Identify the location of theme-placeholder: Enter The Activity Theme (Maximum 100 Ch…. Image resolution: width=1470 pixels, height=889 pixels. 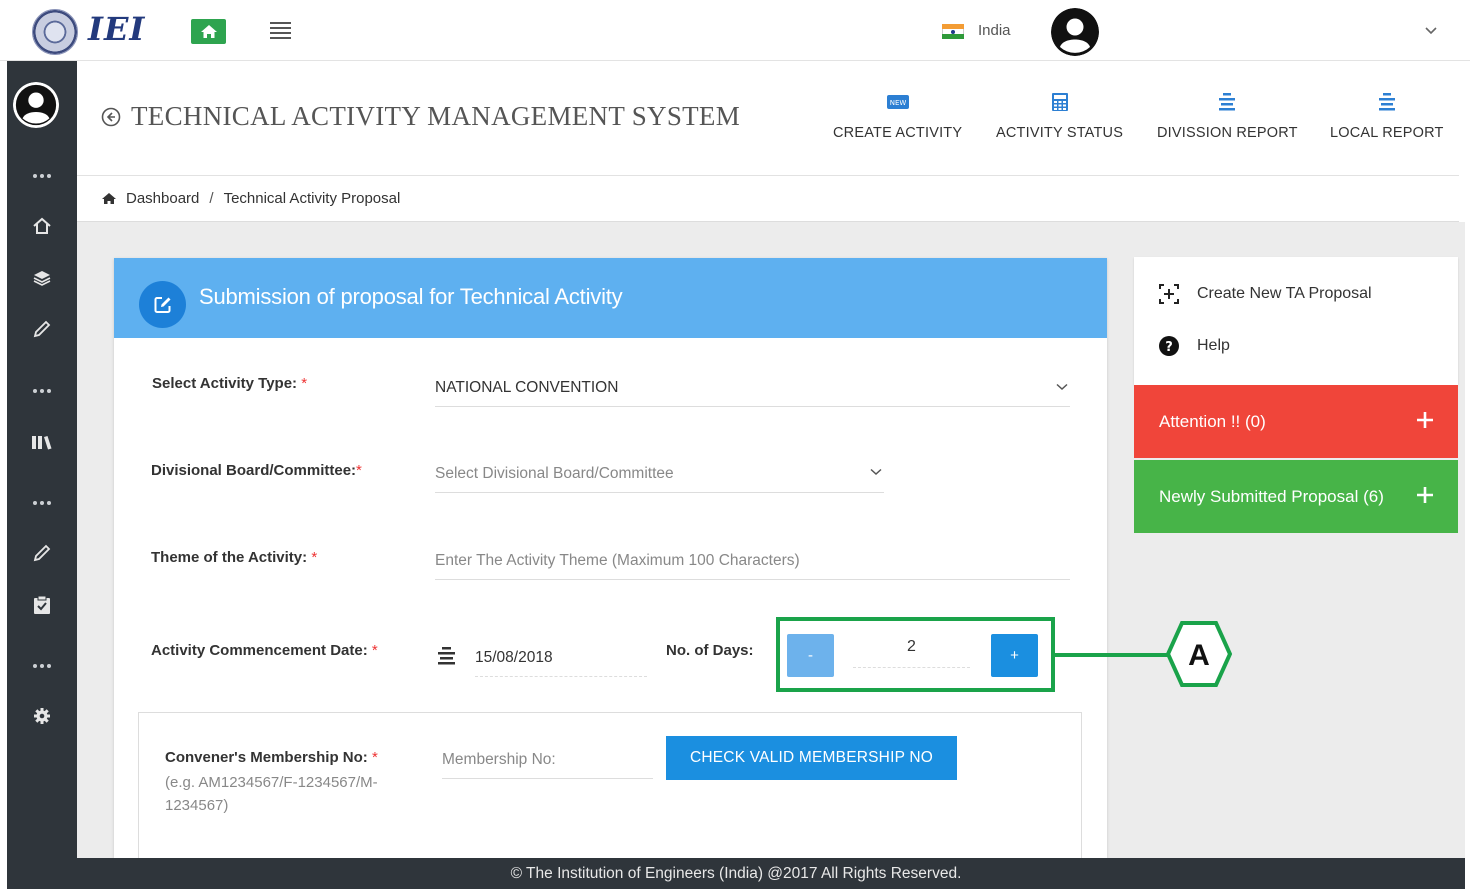
(617, 560).